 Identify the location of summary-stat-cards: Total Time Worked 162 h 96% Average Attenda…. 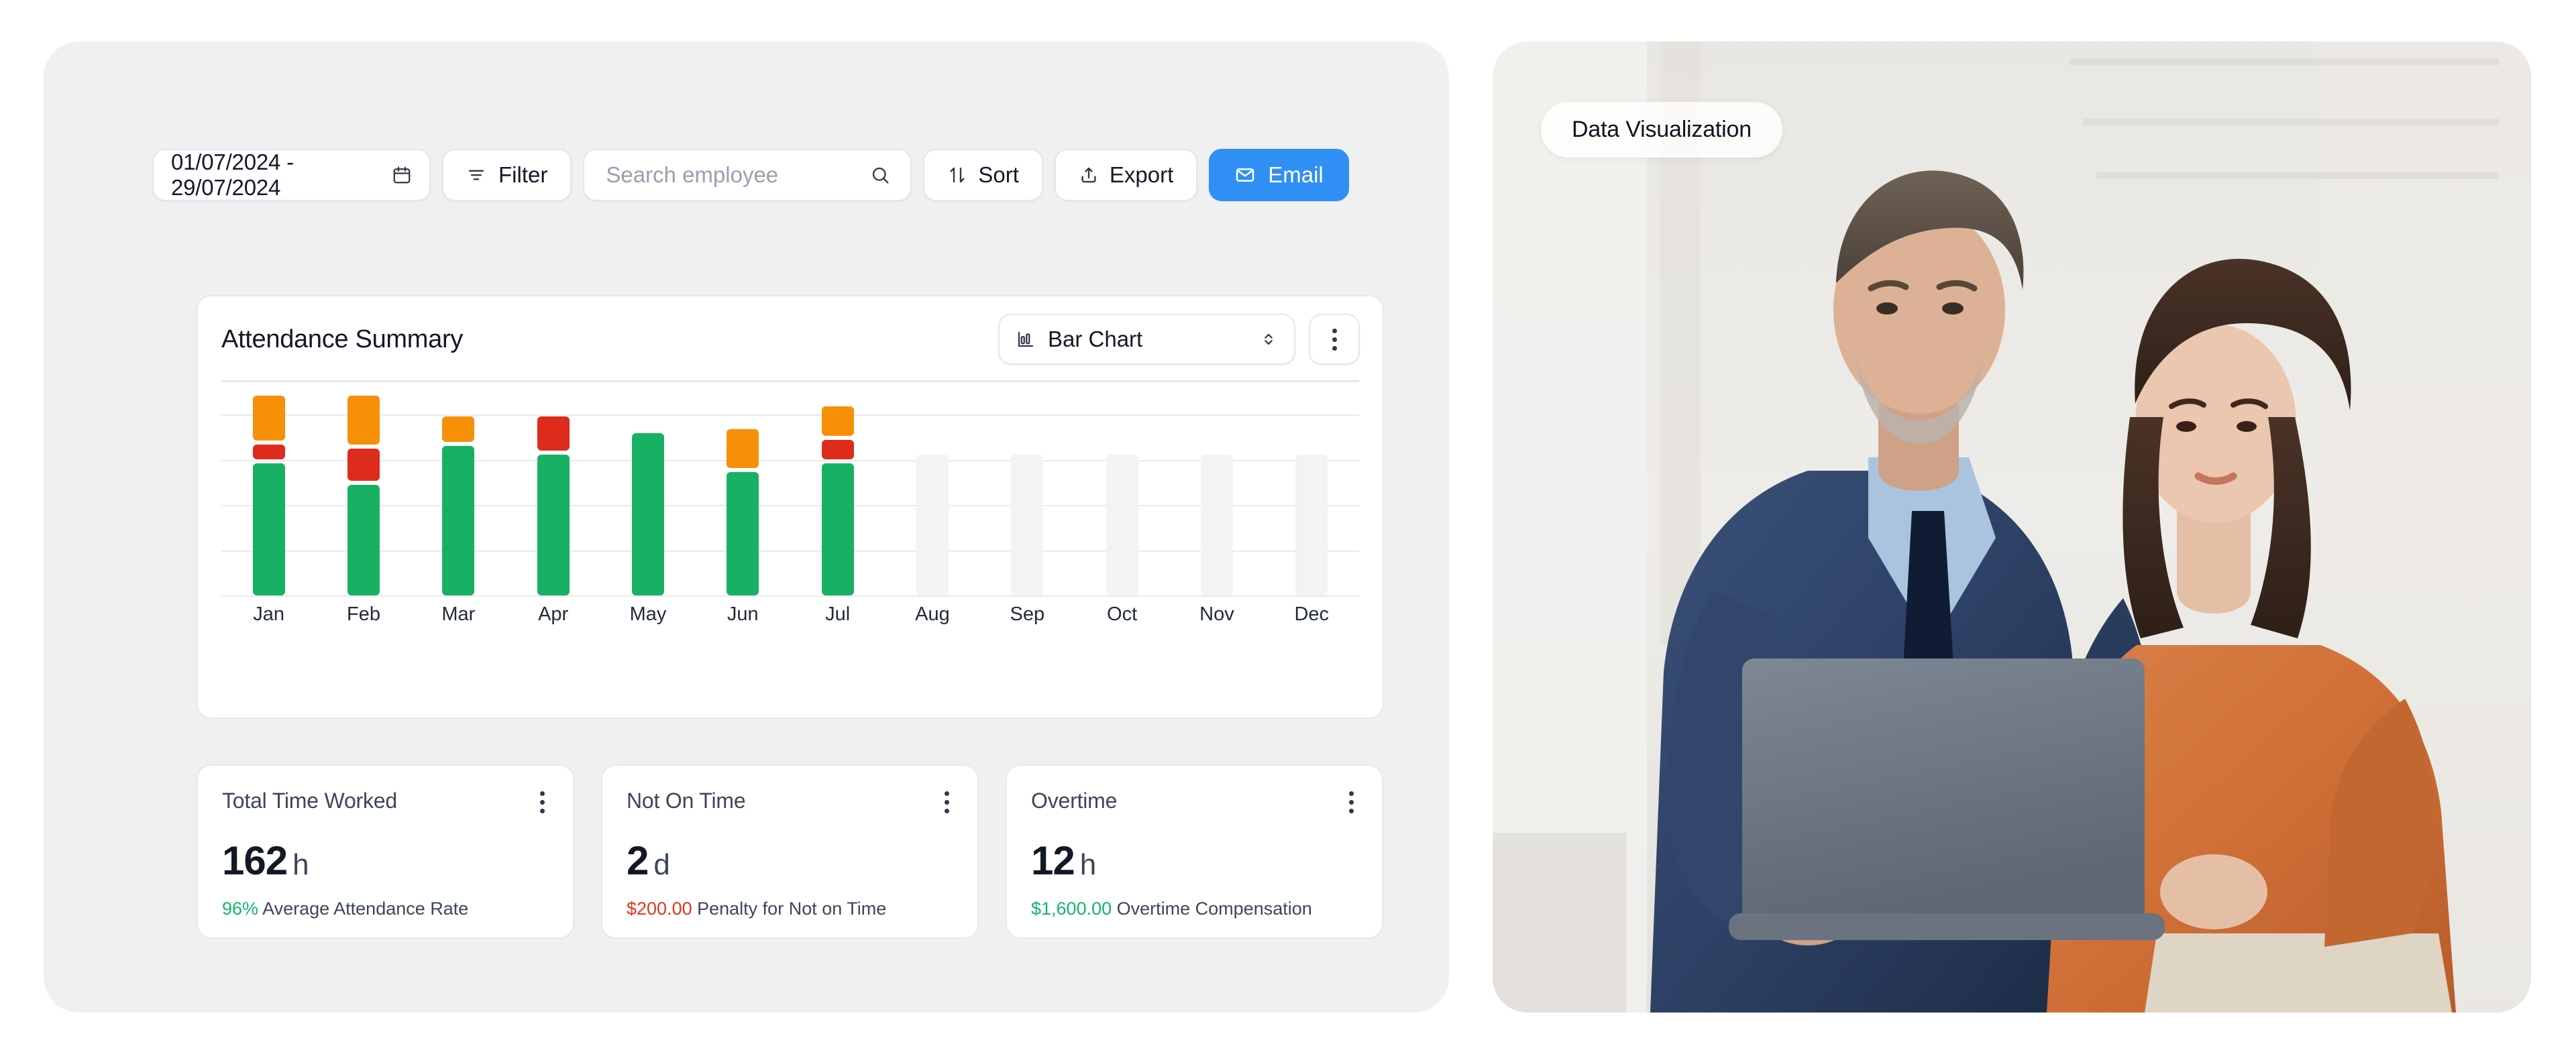
(790, 851).